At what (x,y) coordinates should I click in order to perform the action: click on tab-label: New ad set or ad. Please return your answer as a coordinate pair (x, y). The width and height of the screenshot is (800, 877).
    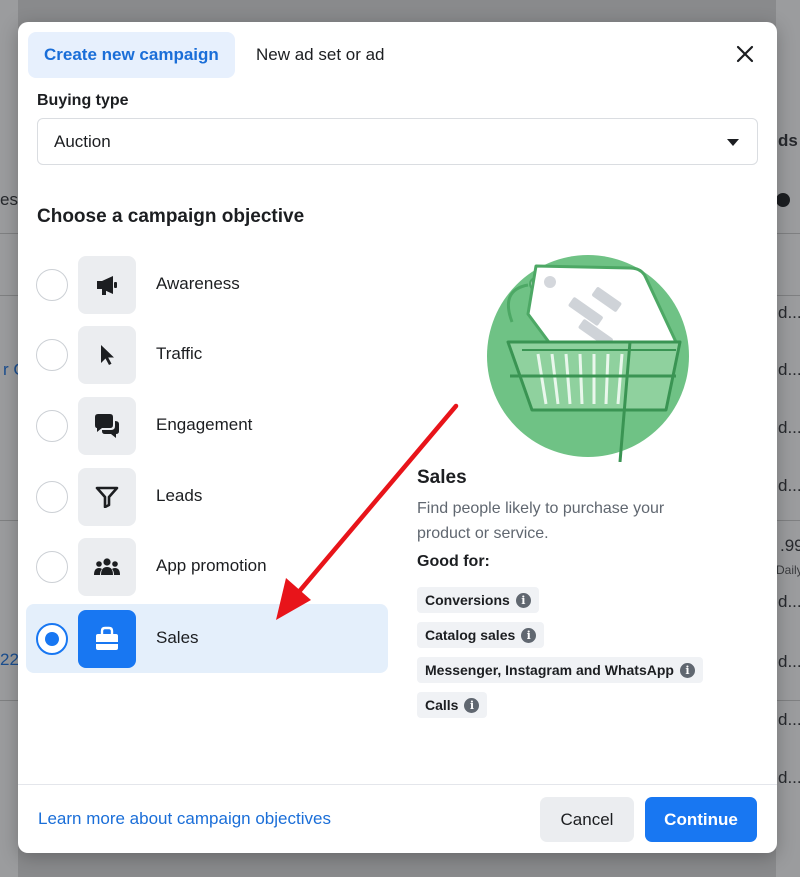
    Looking at the image, I should click on (320, 54).